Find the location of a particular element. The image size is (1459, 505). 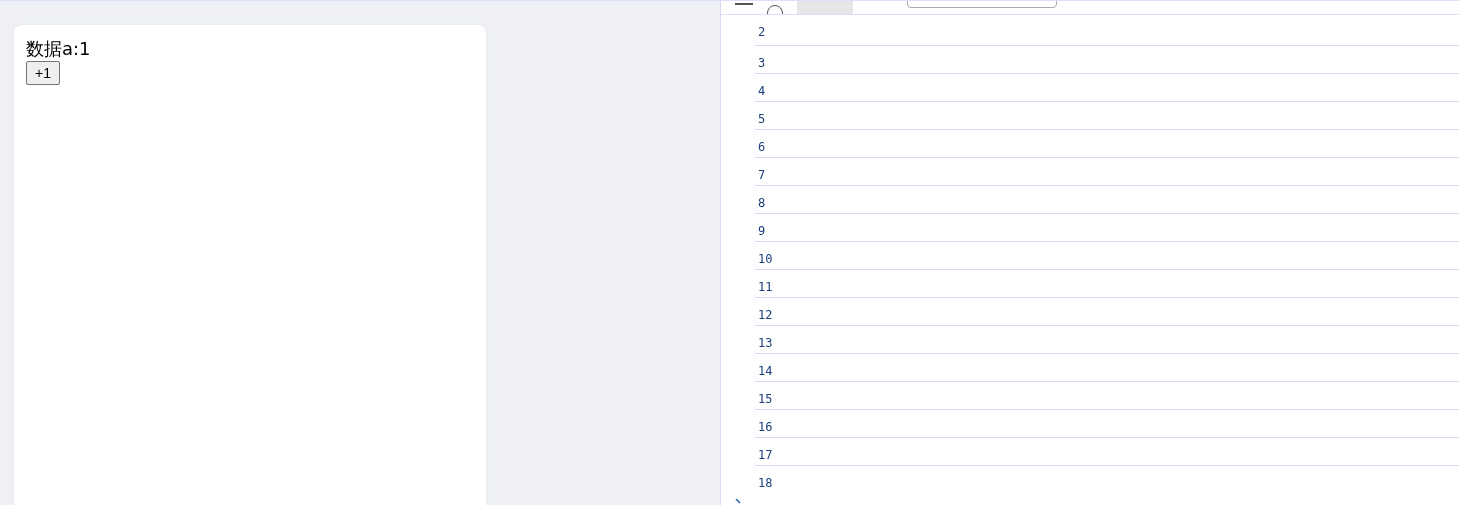

console-message: 14 is located at coordinates (1107, 368).